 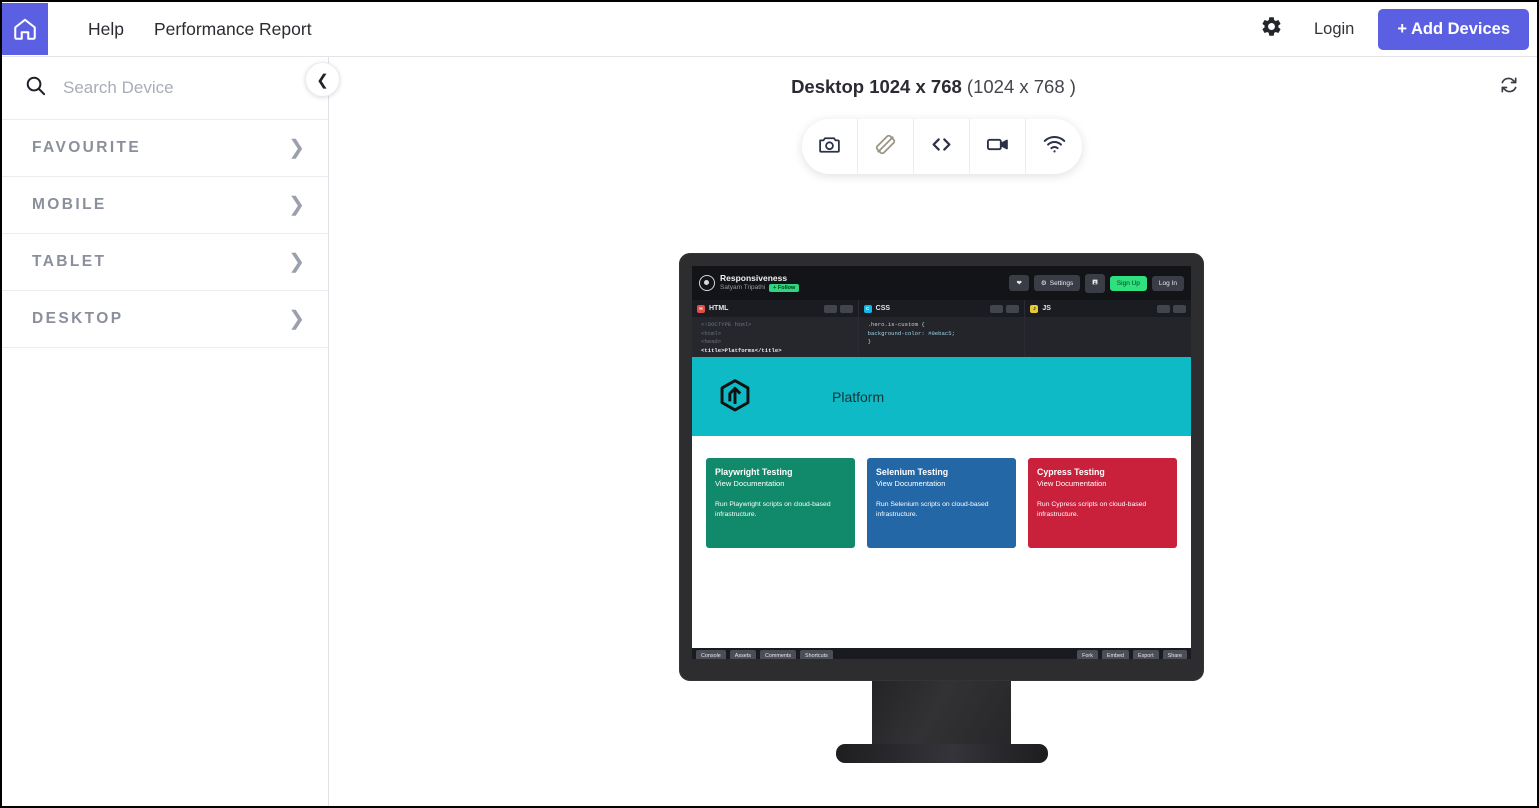 What do you see at coordinates (912, 472) in the screenshot?
I see `card-title: Selenium Testing` at bounding box center [912, 472].